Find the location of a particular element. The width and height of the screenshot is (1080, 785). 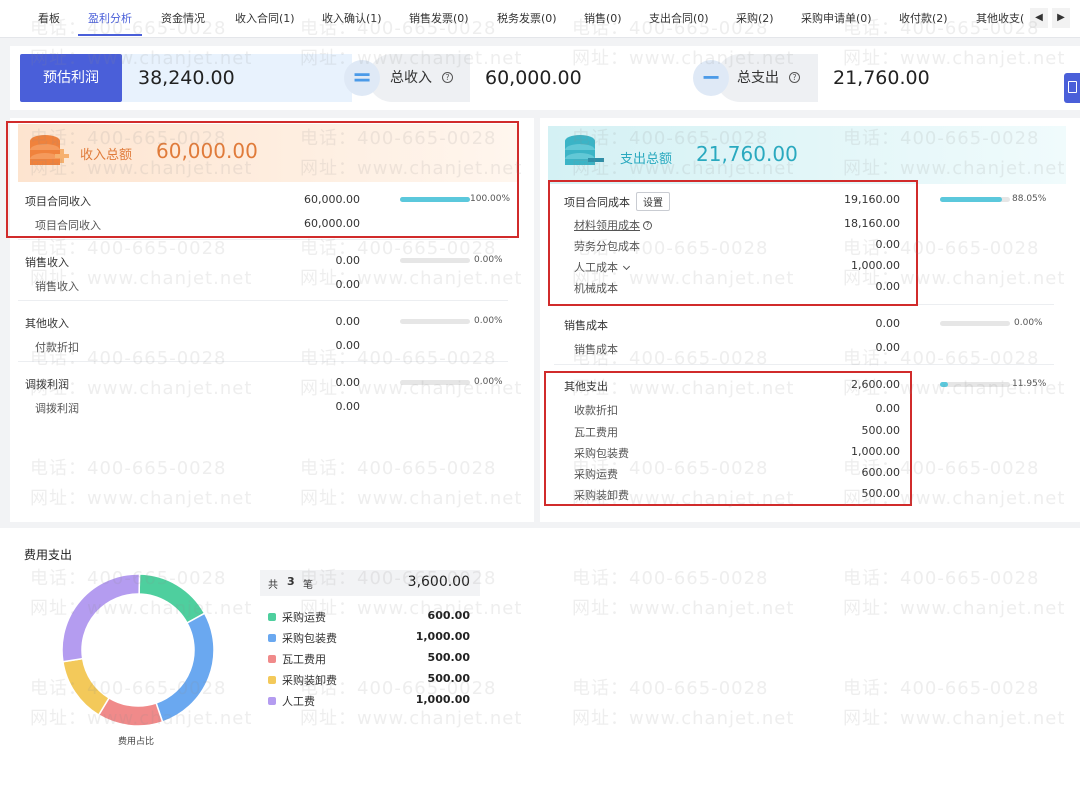

total-income-label: 总收入? is located at coordinates (421, 78).